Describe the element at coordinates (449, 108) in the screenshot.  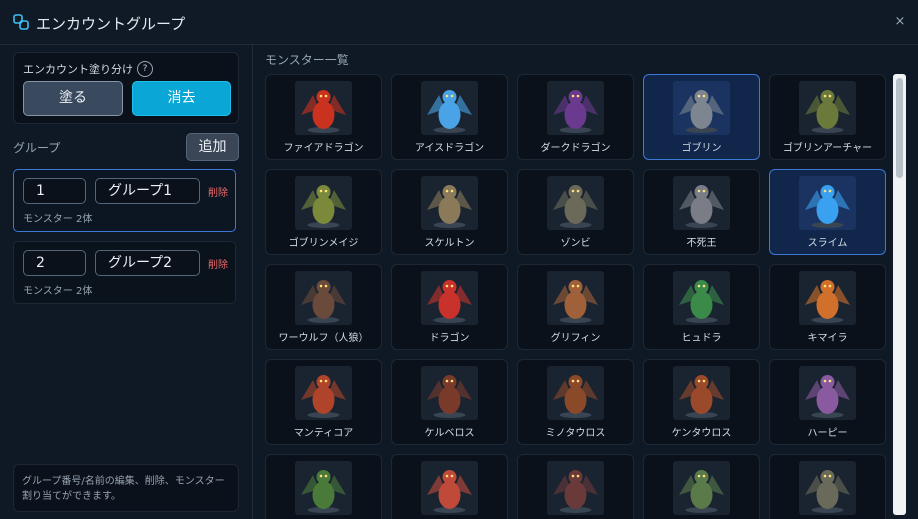
I see `ice-dragon-icon` at that location.